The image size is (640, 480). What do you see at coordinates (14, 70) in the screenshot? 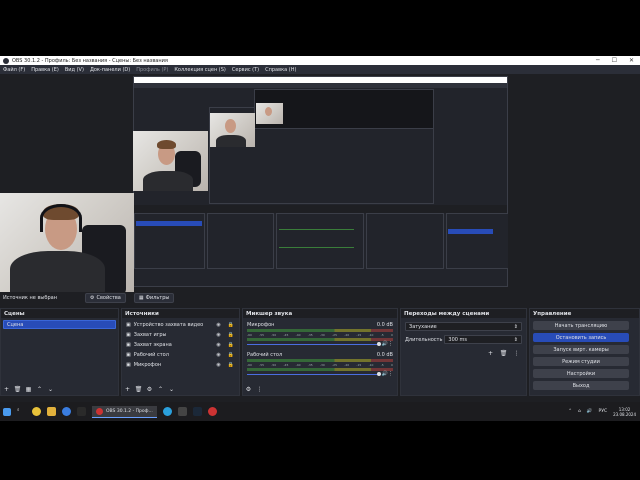
I see `menu-file: Файл (F)` at bounding box center [14, 70].